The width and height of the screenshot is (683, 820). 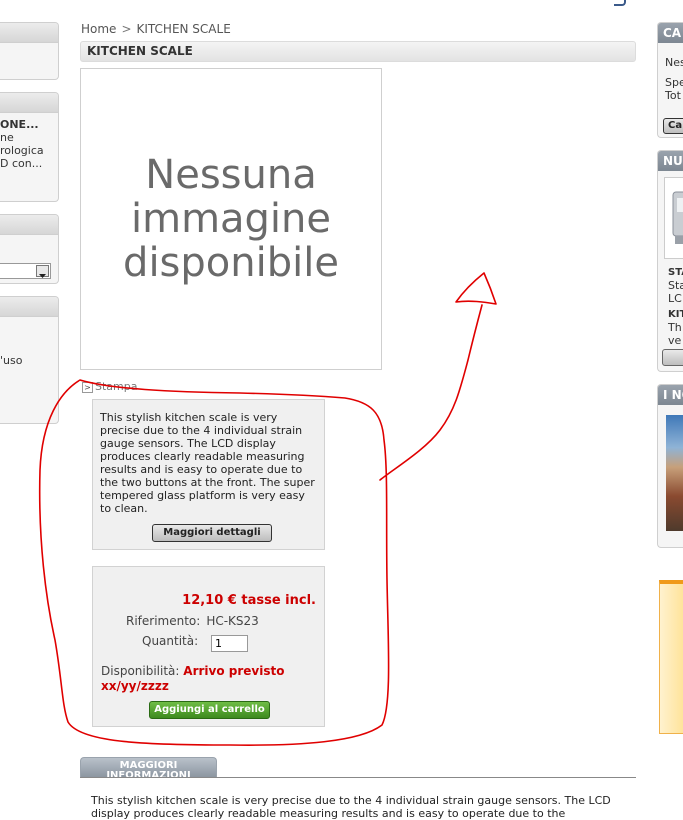 I want to click on left-block-featured-header, so click(x=29, y=103).